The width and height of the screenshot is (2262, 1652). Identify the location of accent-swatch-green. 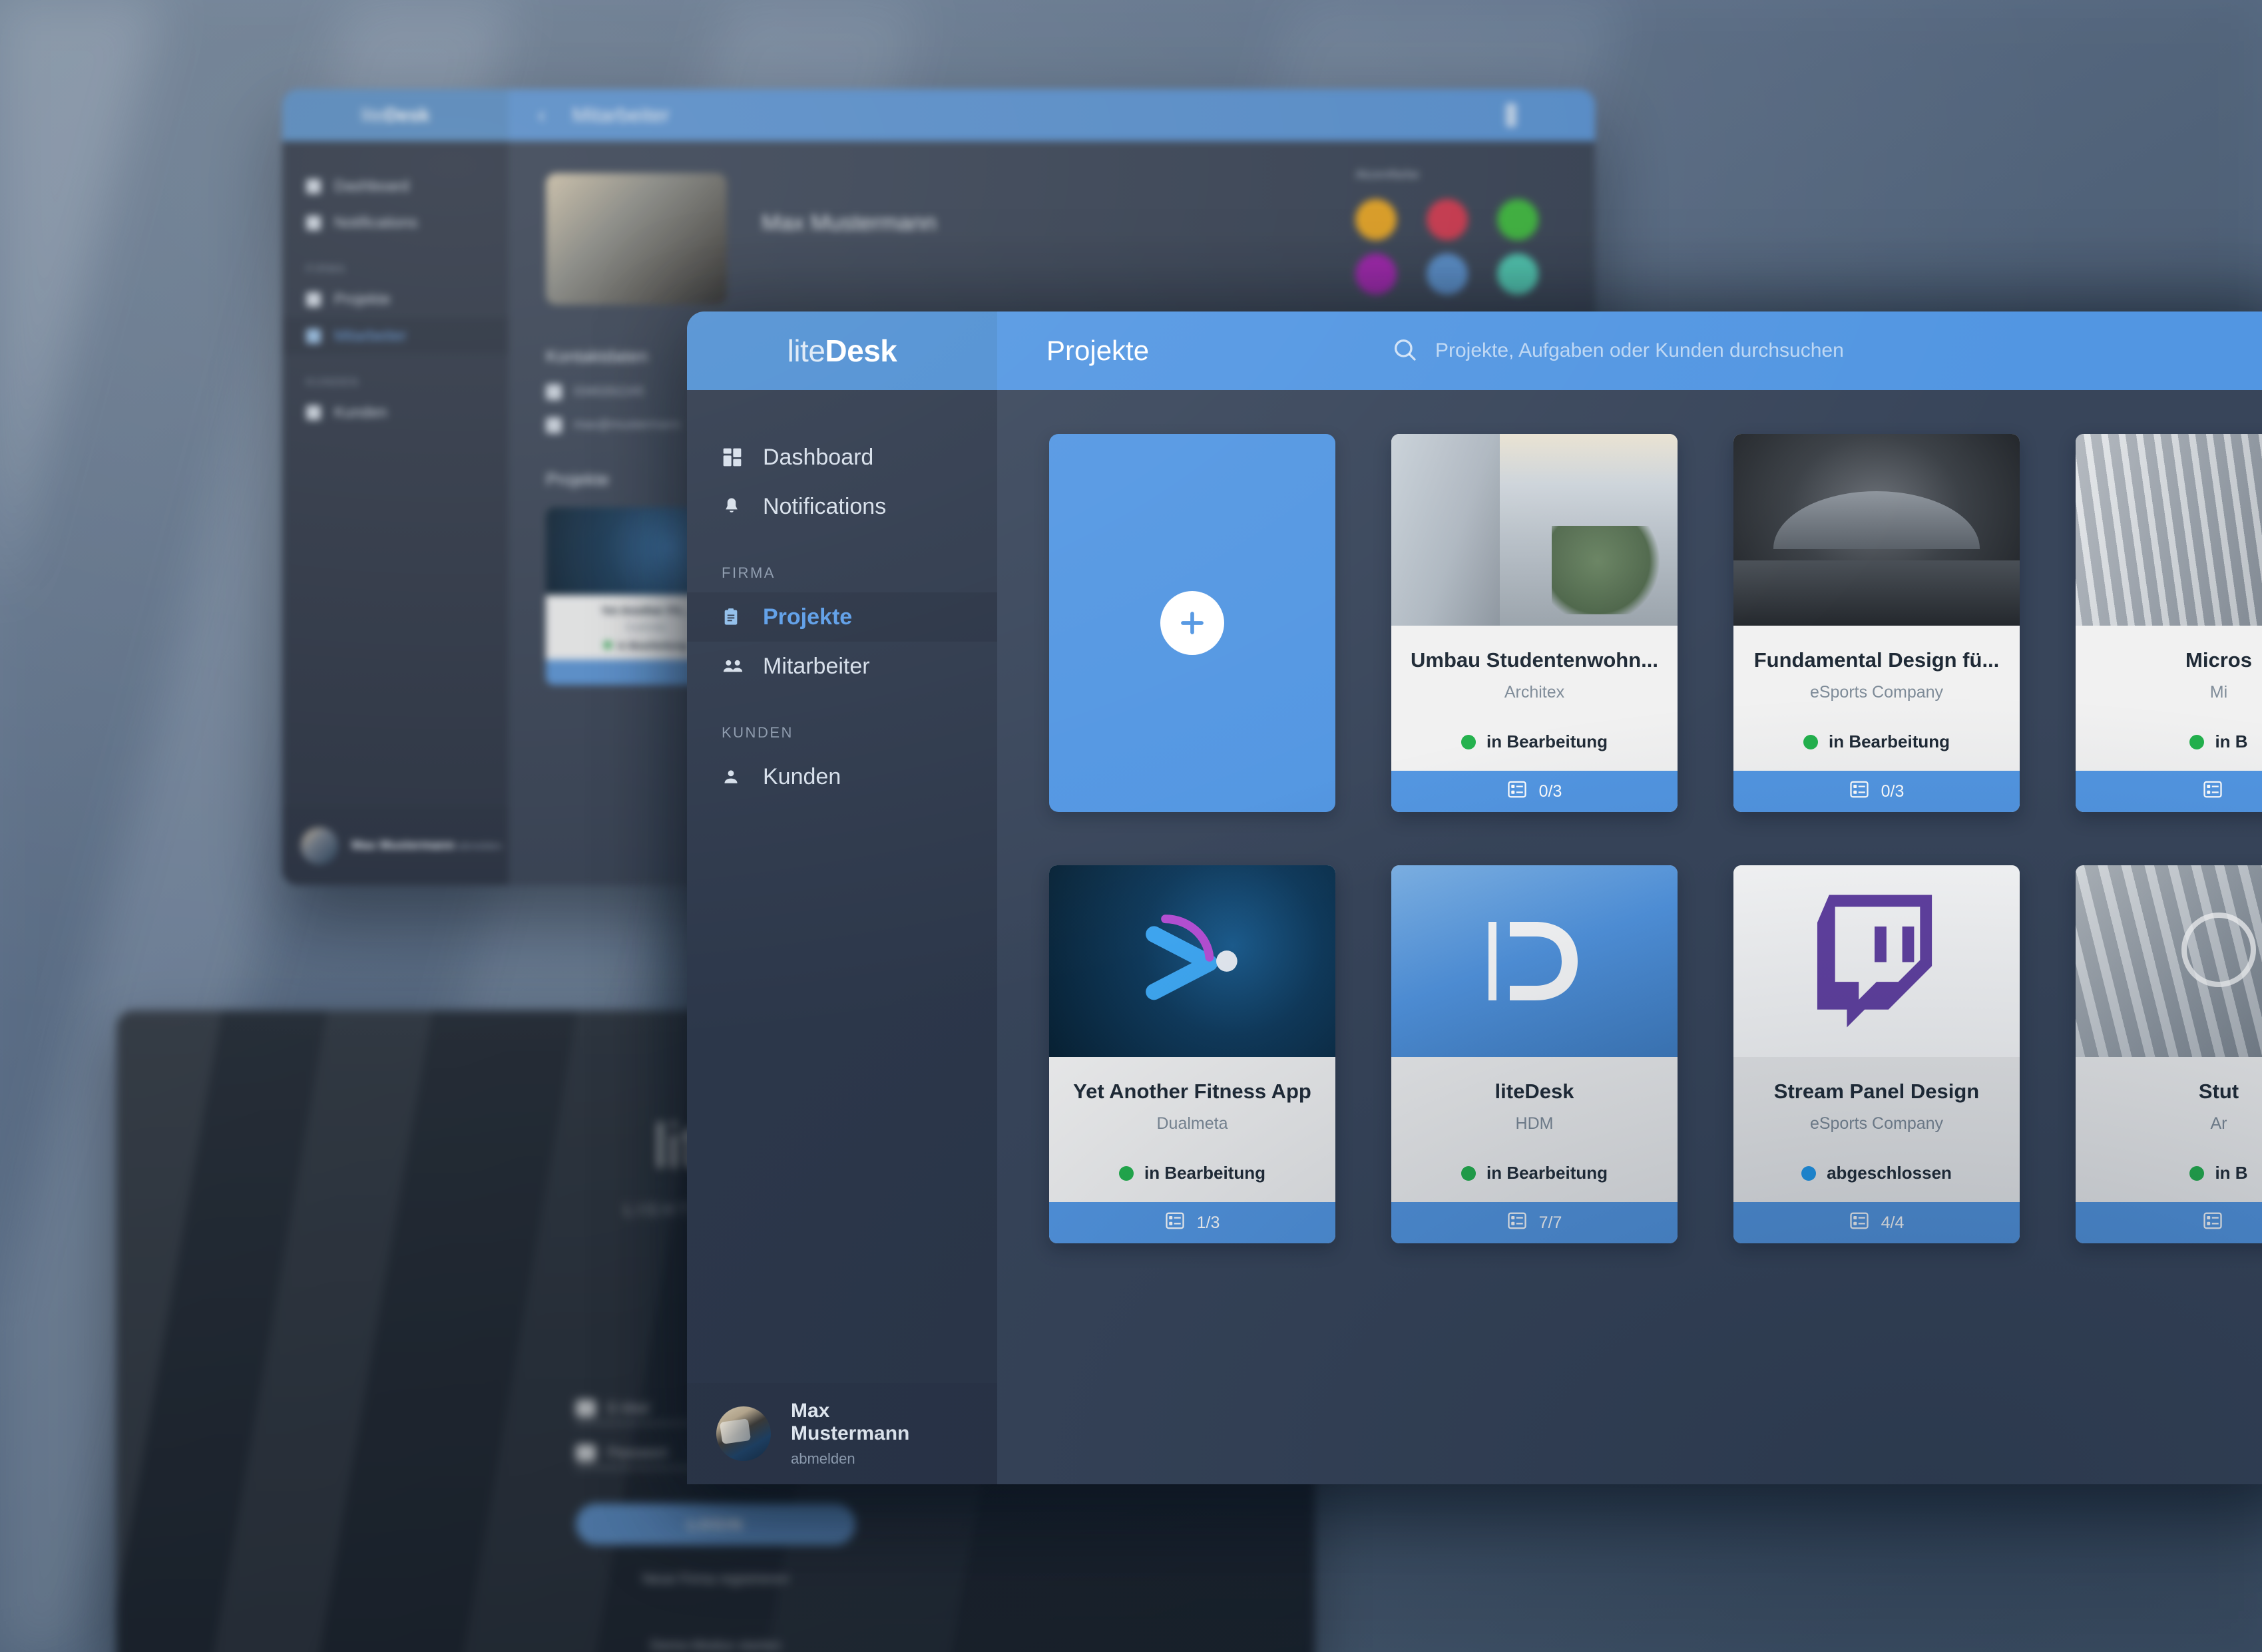
(1518, 219).